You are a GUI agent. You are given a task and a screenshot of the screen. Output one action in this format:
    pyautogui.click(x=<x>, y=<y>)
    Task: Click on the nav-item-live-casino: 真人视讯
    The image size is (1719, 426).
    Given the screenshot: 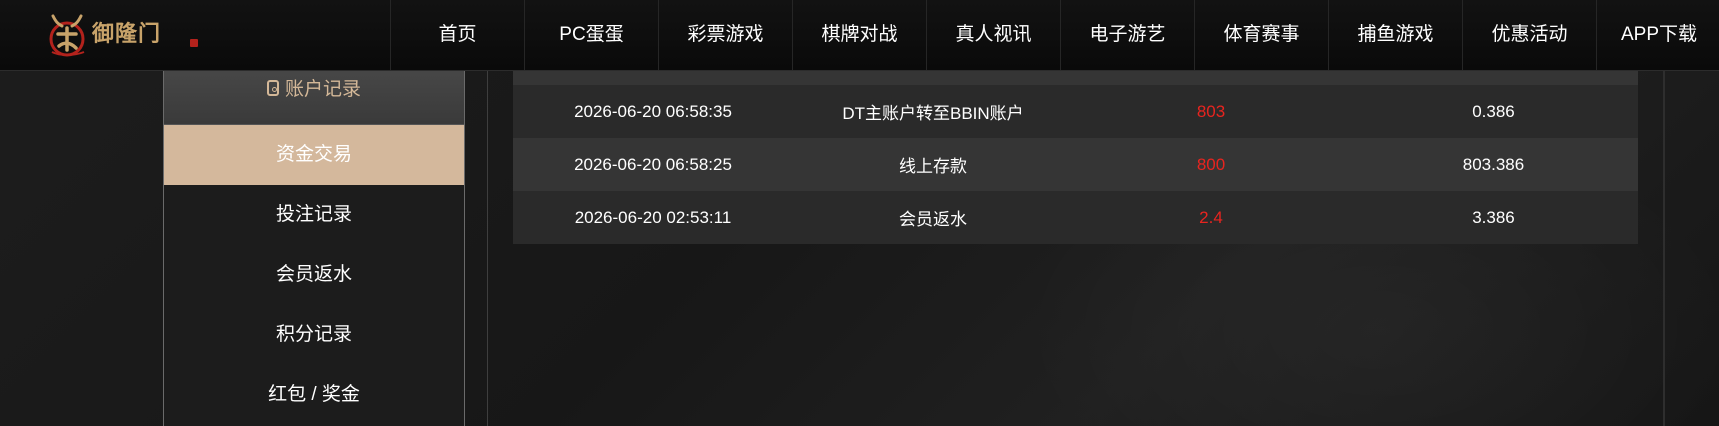 What is the action you would take?
    pyautogui.click(x=994, y=35)
    